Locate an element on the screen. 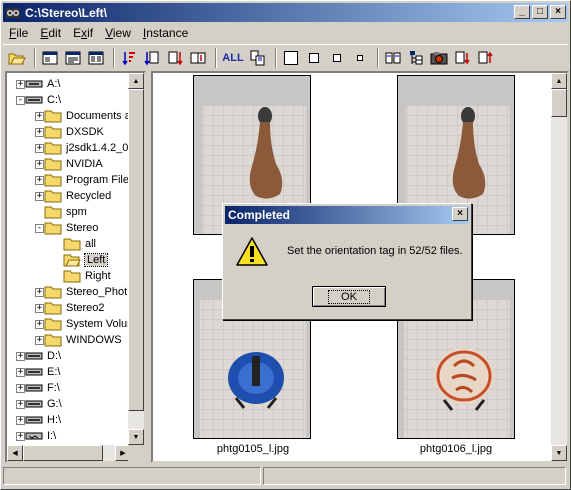 The width and height of the screenshot is (571, 490). thumb-size-large-icon is located at coordinates (314, 58).